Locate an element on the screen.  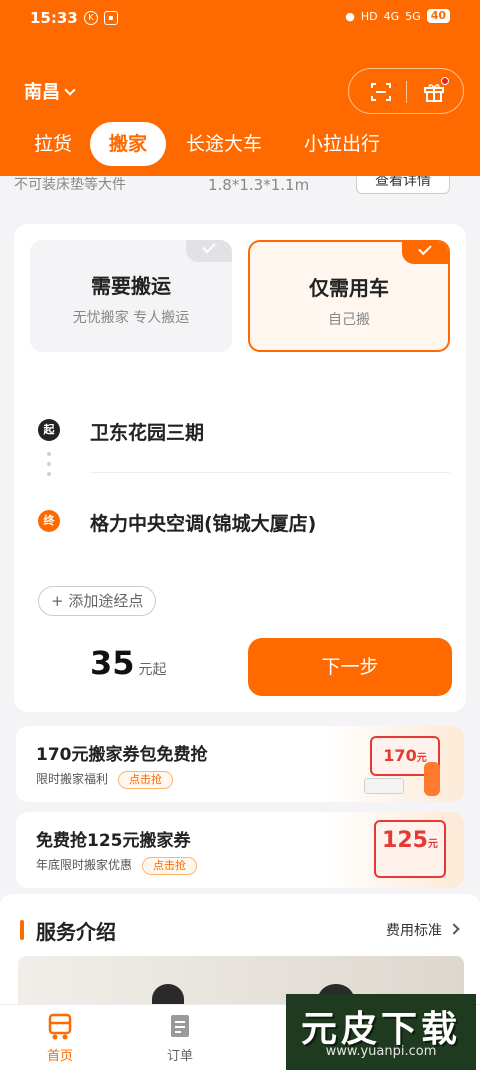
price-display: 35 元起 is located at coordinates (128, 663).